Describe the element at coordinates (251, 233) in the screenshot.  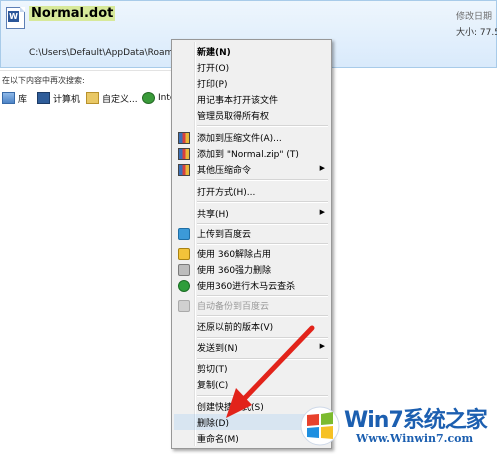
I see `menu-item-upload-baidu: 上传到百度云` at that location.